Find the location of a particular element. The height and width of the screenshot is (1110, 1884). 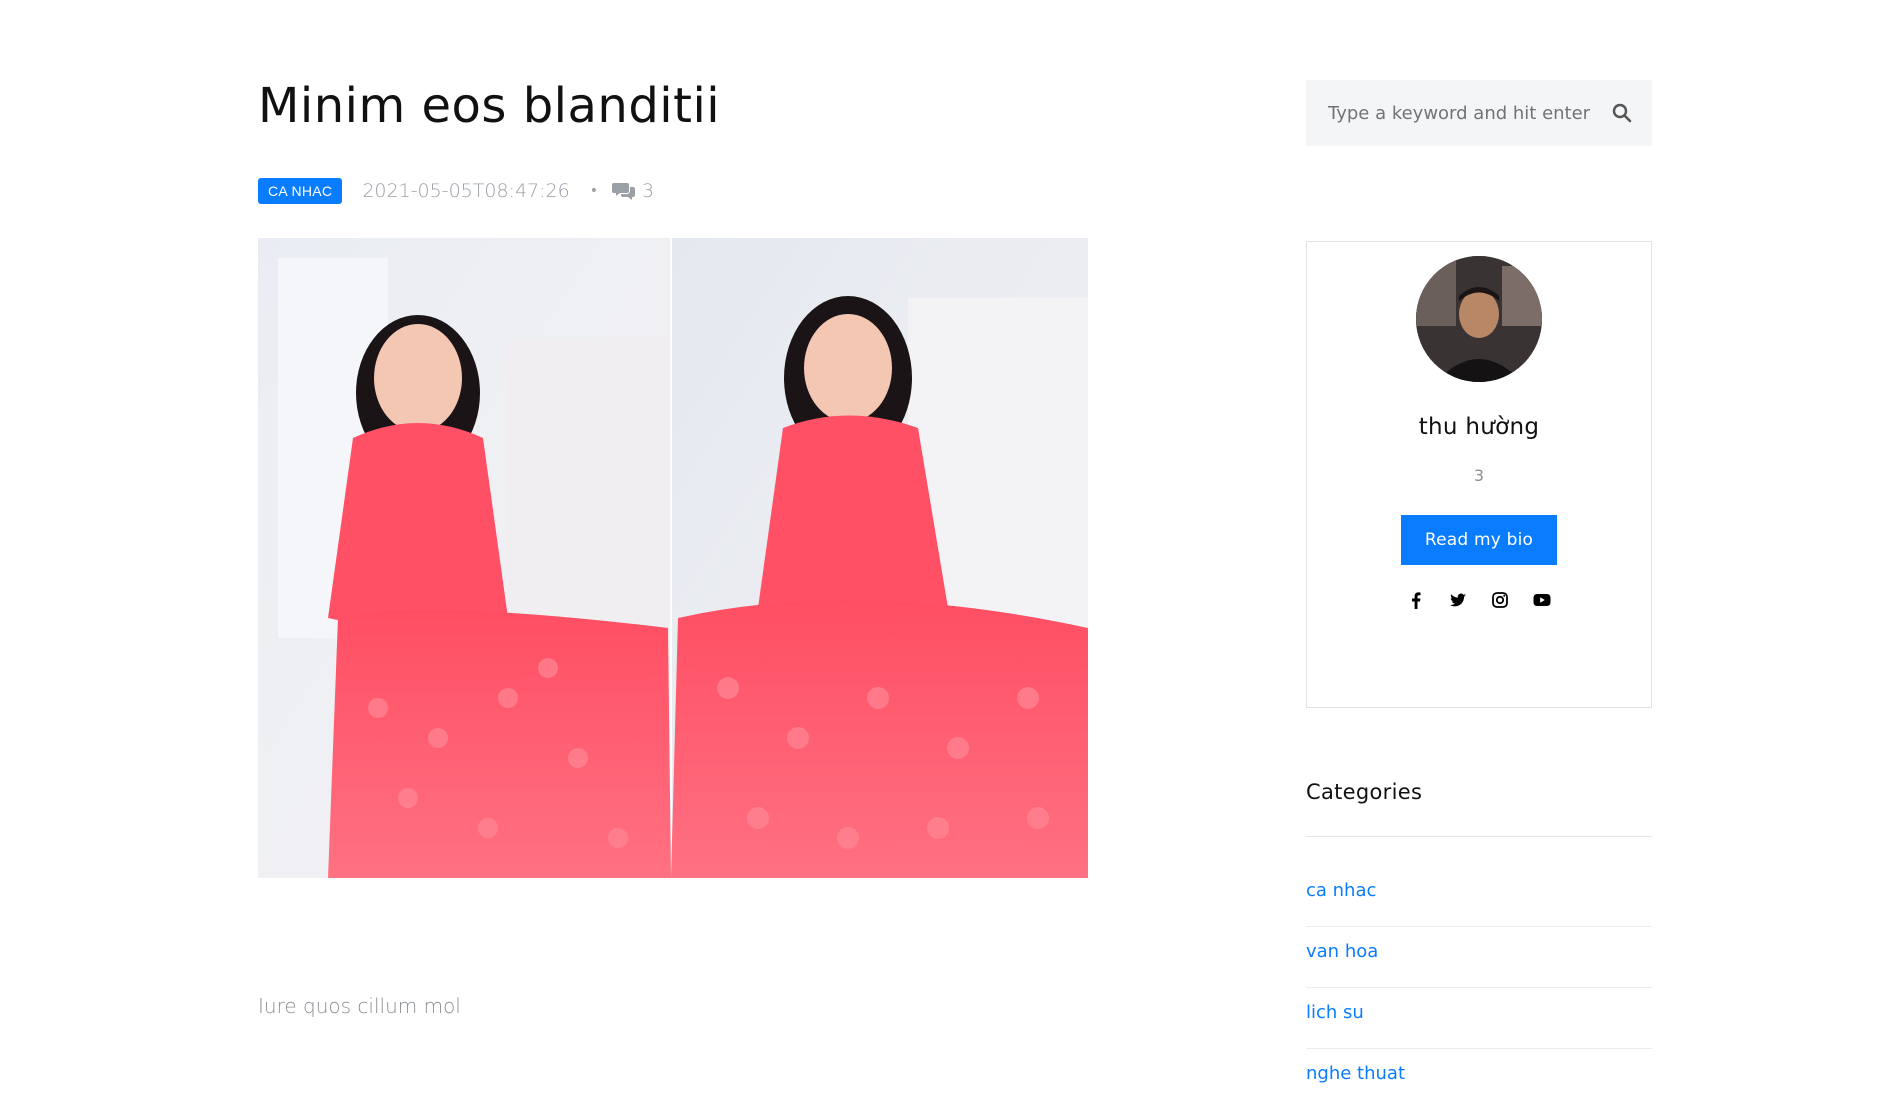

facebook-icon is located at coordinates (1416, 600).